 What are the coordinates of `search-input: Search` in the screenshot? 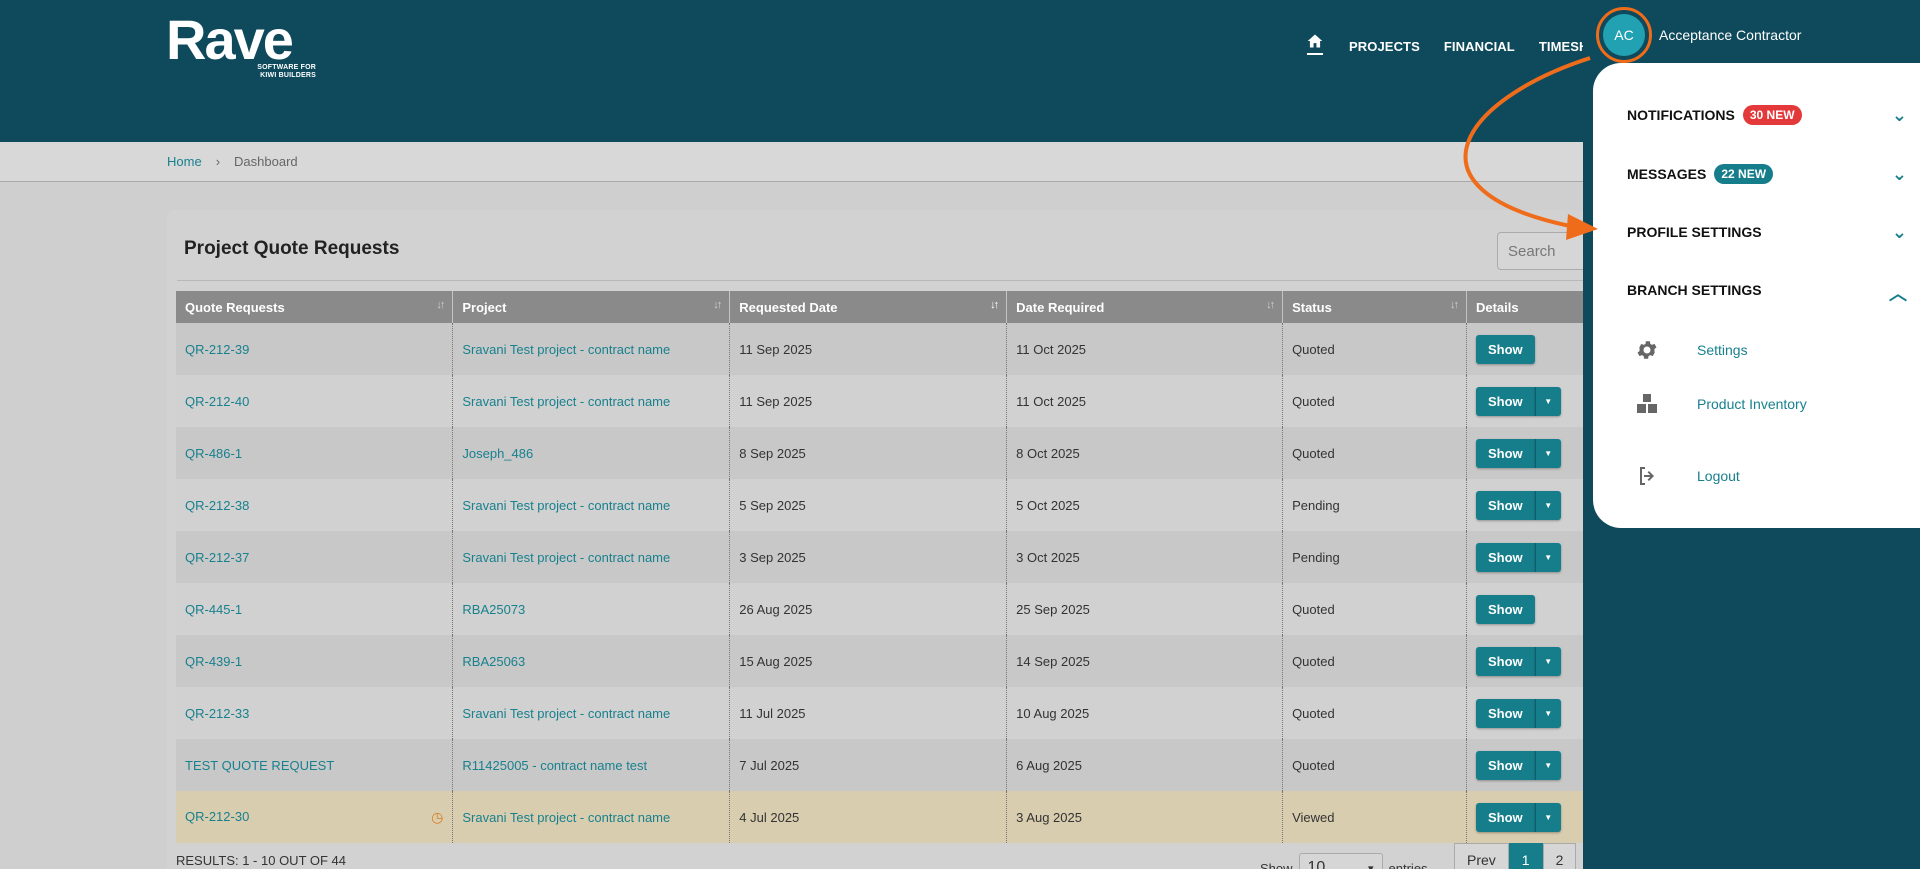 It's located at (1547, 251).